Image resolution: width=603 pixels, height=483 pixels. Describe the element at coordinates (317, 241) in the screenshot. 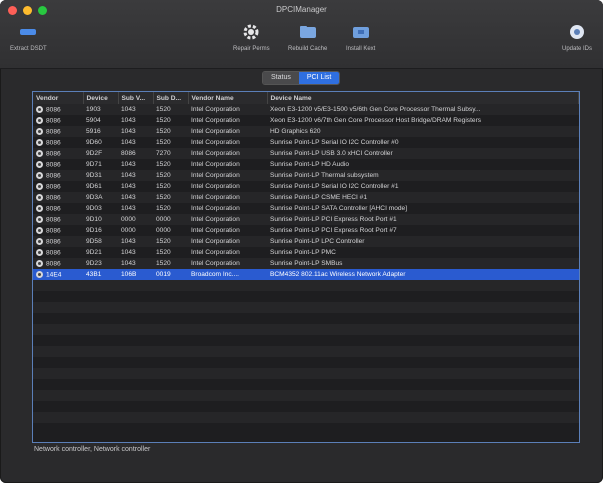

I see `table-cell-text: Sunrise Point-LP LPC Controller` at that location.